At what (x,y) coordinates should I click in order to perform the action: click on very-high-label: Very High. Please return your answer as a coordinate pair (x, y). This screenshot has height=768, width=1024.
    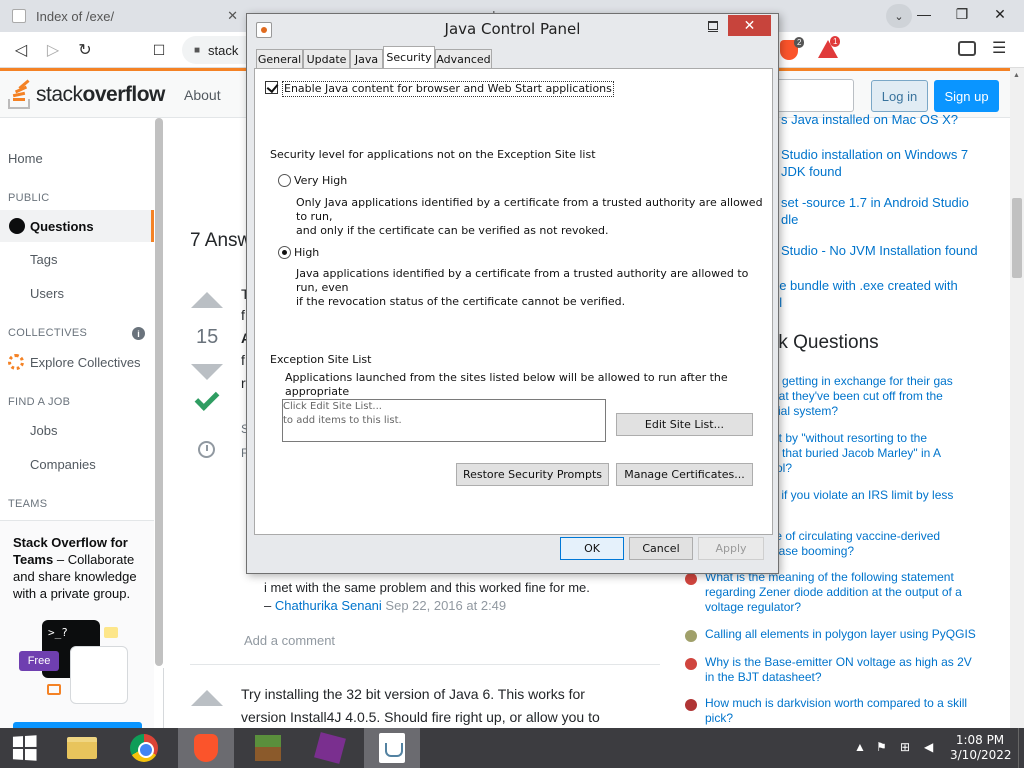
    Looking at the image, I should click on (320, 181).